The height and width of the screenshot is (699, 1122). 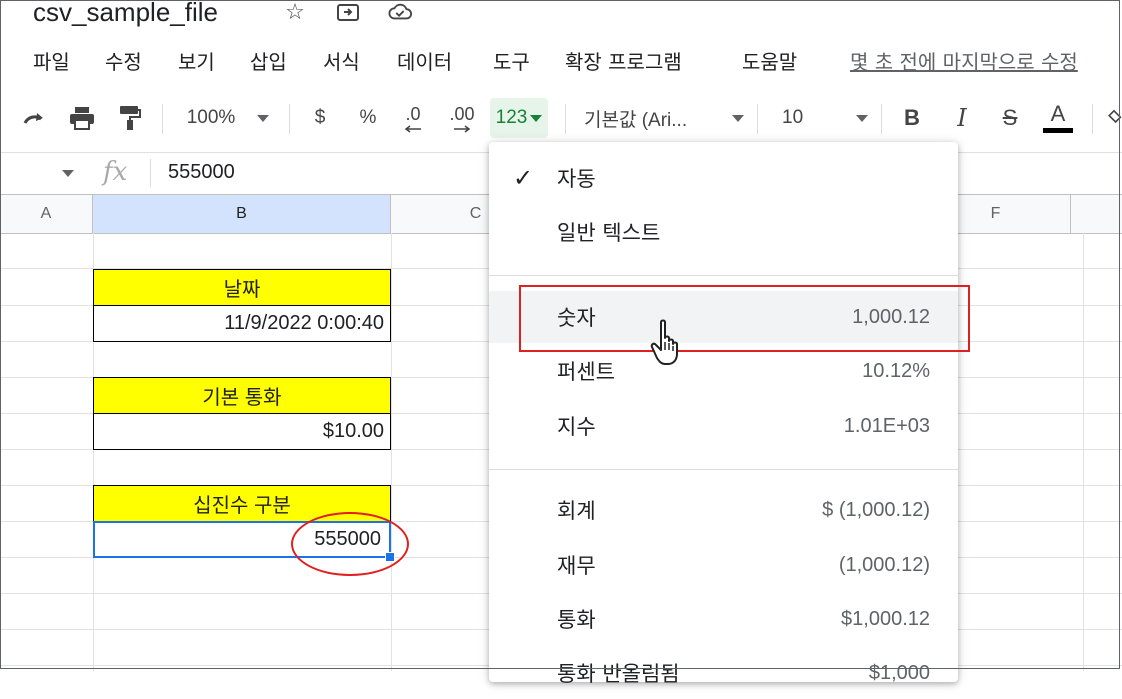 I want to click on zoom-select: 100%, so click(x=228, y=118).